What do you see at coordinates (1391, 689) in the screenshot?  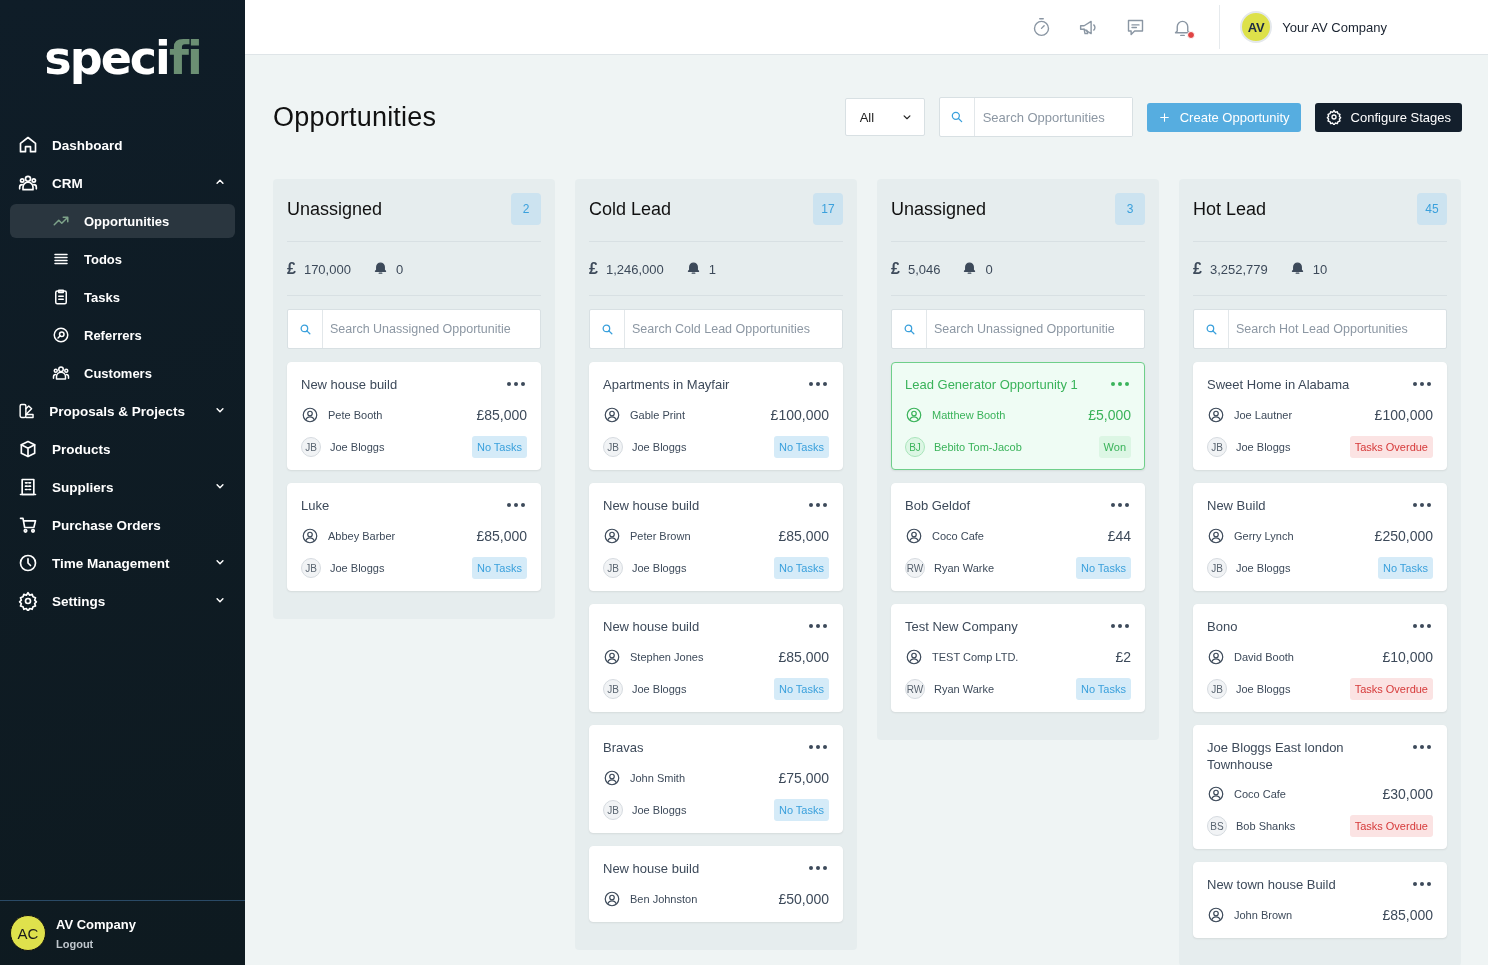 I see `status-badge: Tasks Overdue` at bounding box center [1391, 689].